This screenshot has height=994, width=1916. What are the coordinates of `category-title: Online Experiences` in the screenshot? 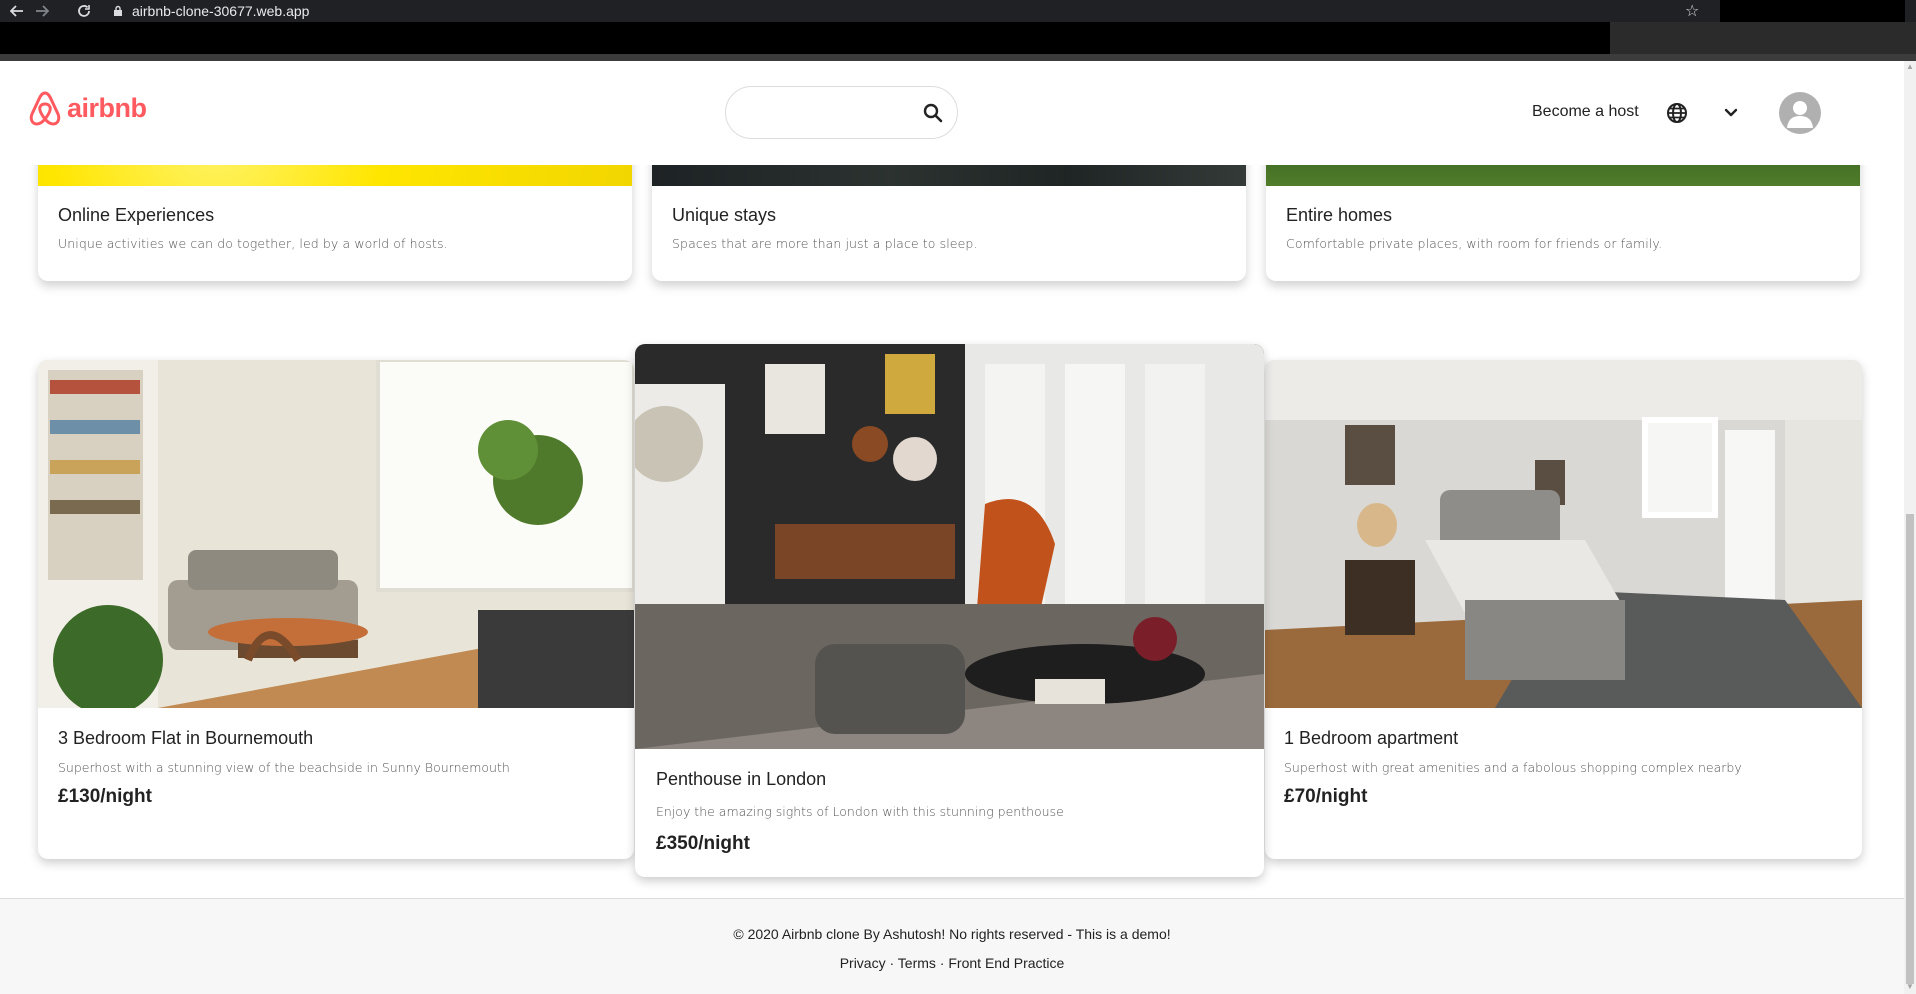 It's located at (136, 215).